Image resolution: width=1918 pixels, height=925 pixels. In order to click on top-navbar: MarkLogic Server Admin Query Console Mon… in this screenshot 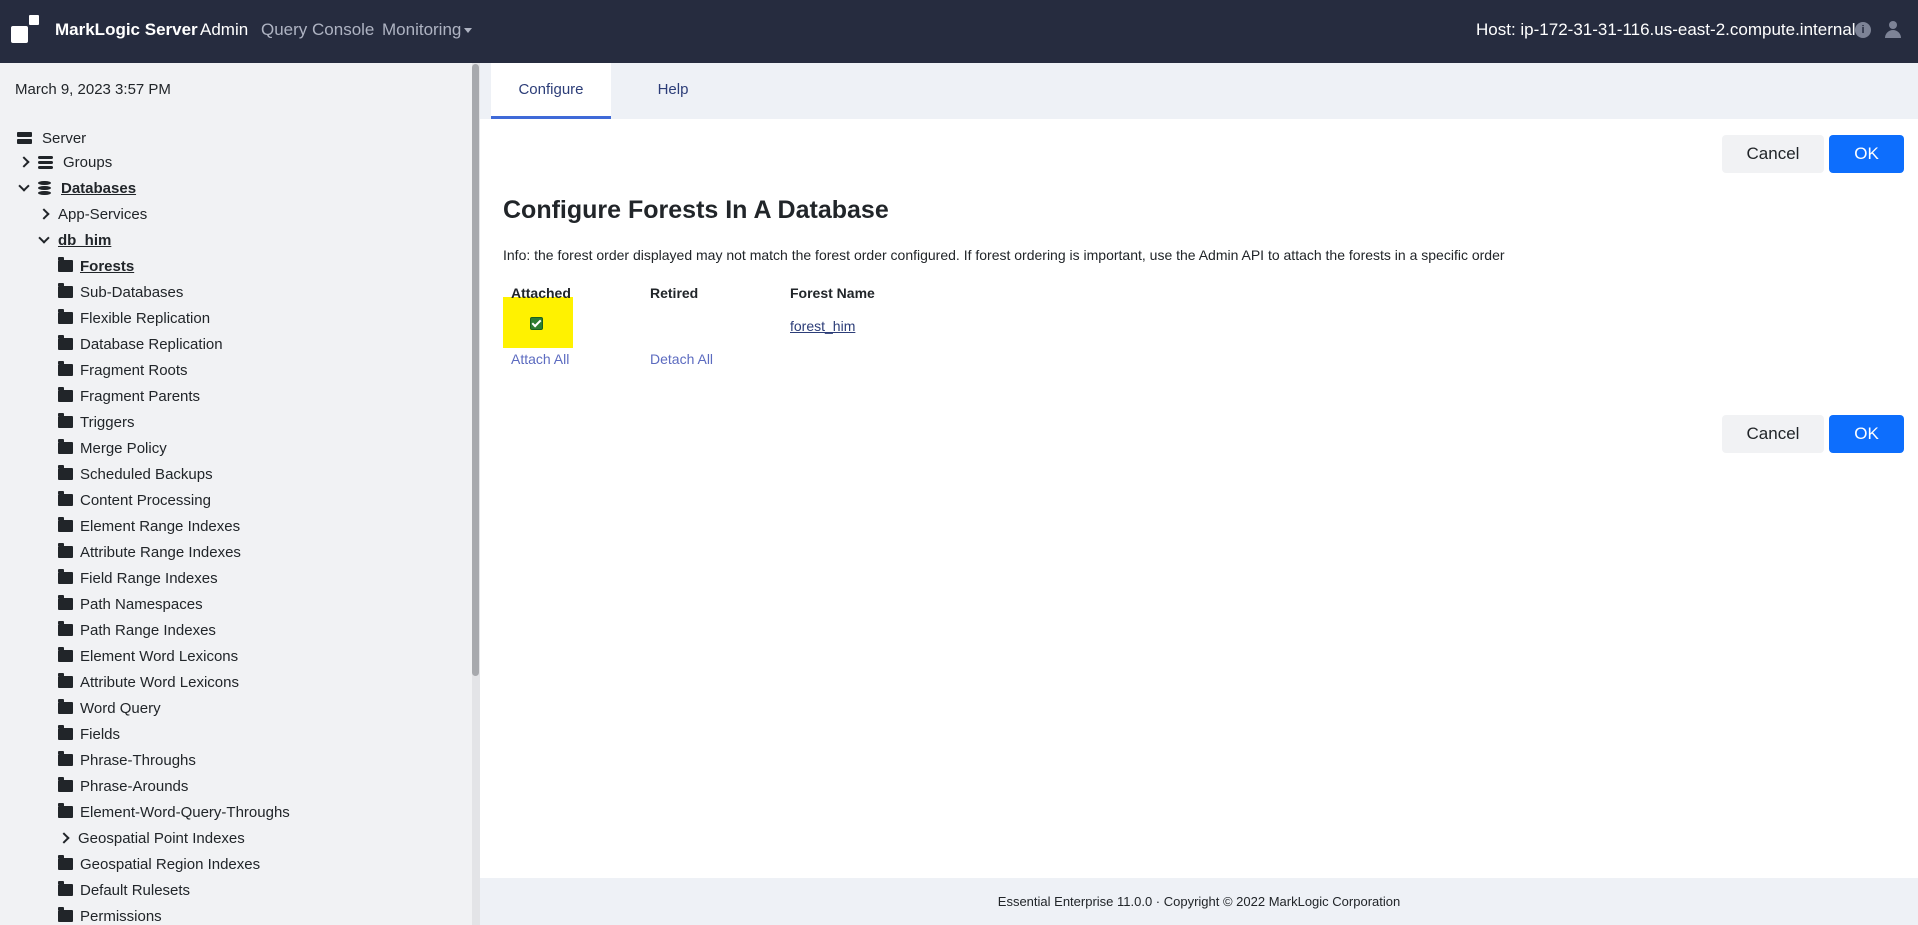, I will do `click(959, 31)`.